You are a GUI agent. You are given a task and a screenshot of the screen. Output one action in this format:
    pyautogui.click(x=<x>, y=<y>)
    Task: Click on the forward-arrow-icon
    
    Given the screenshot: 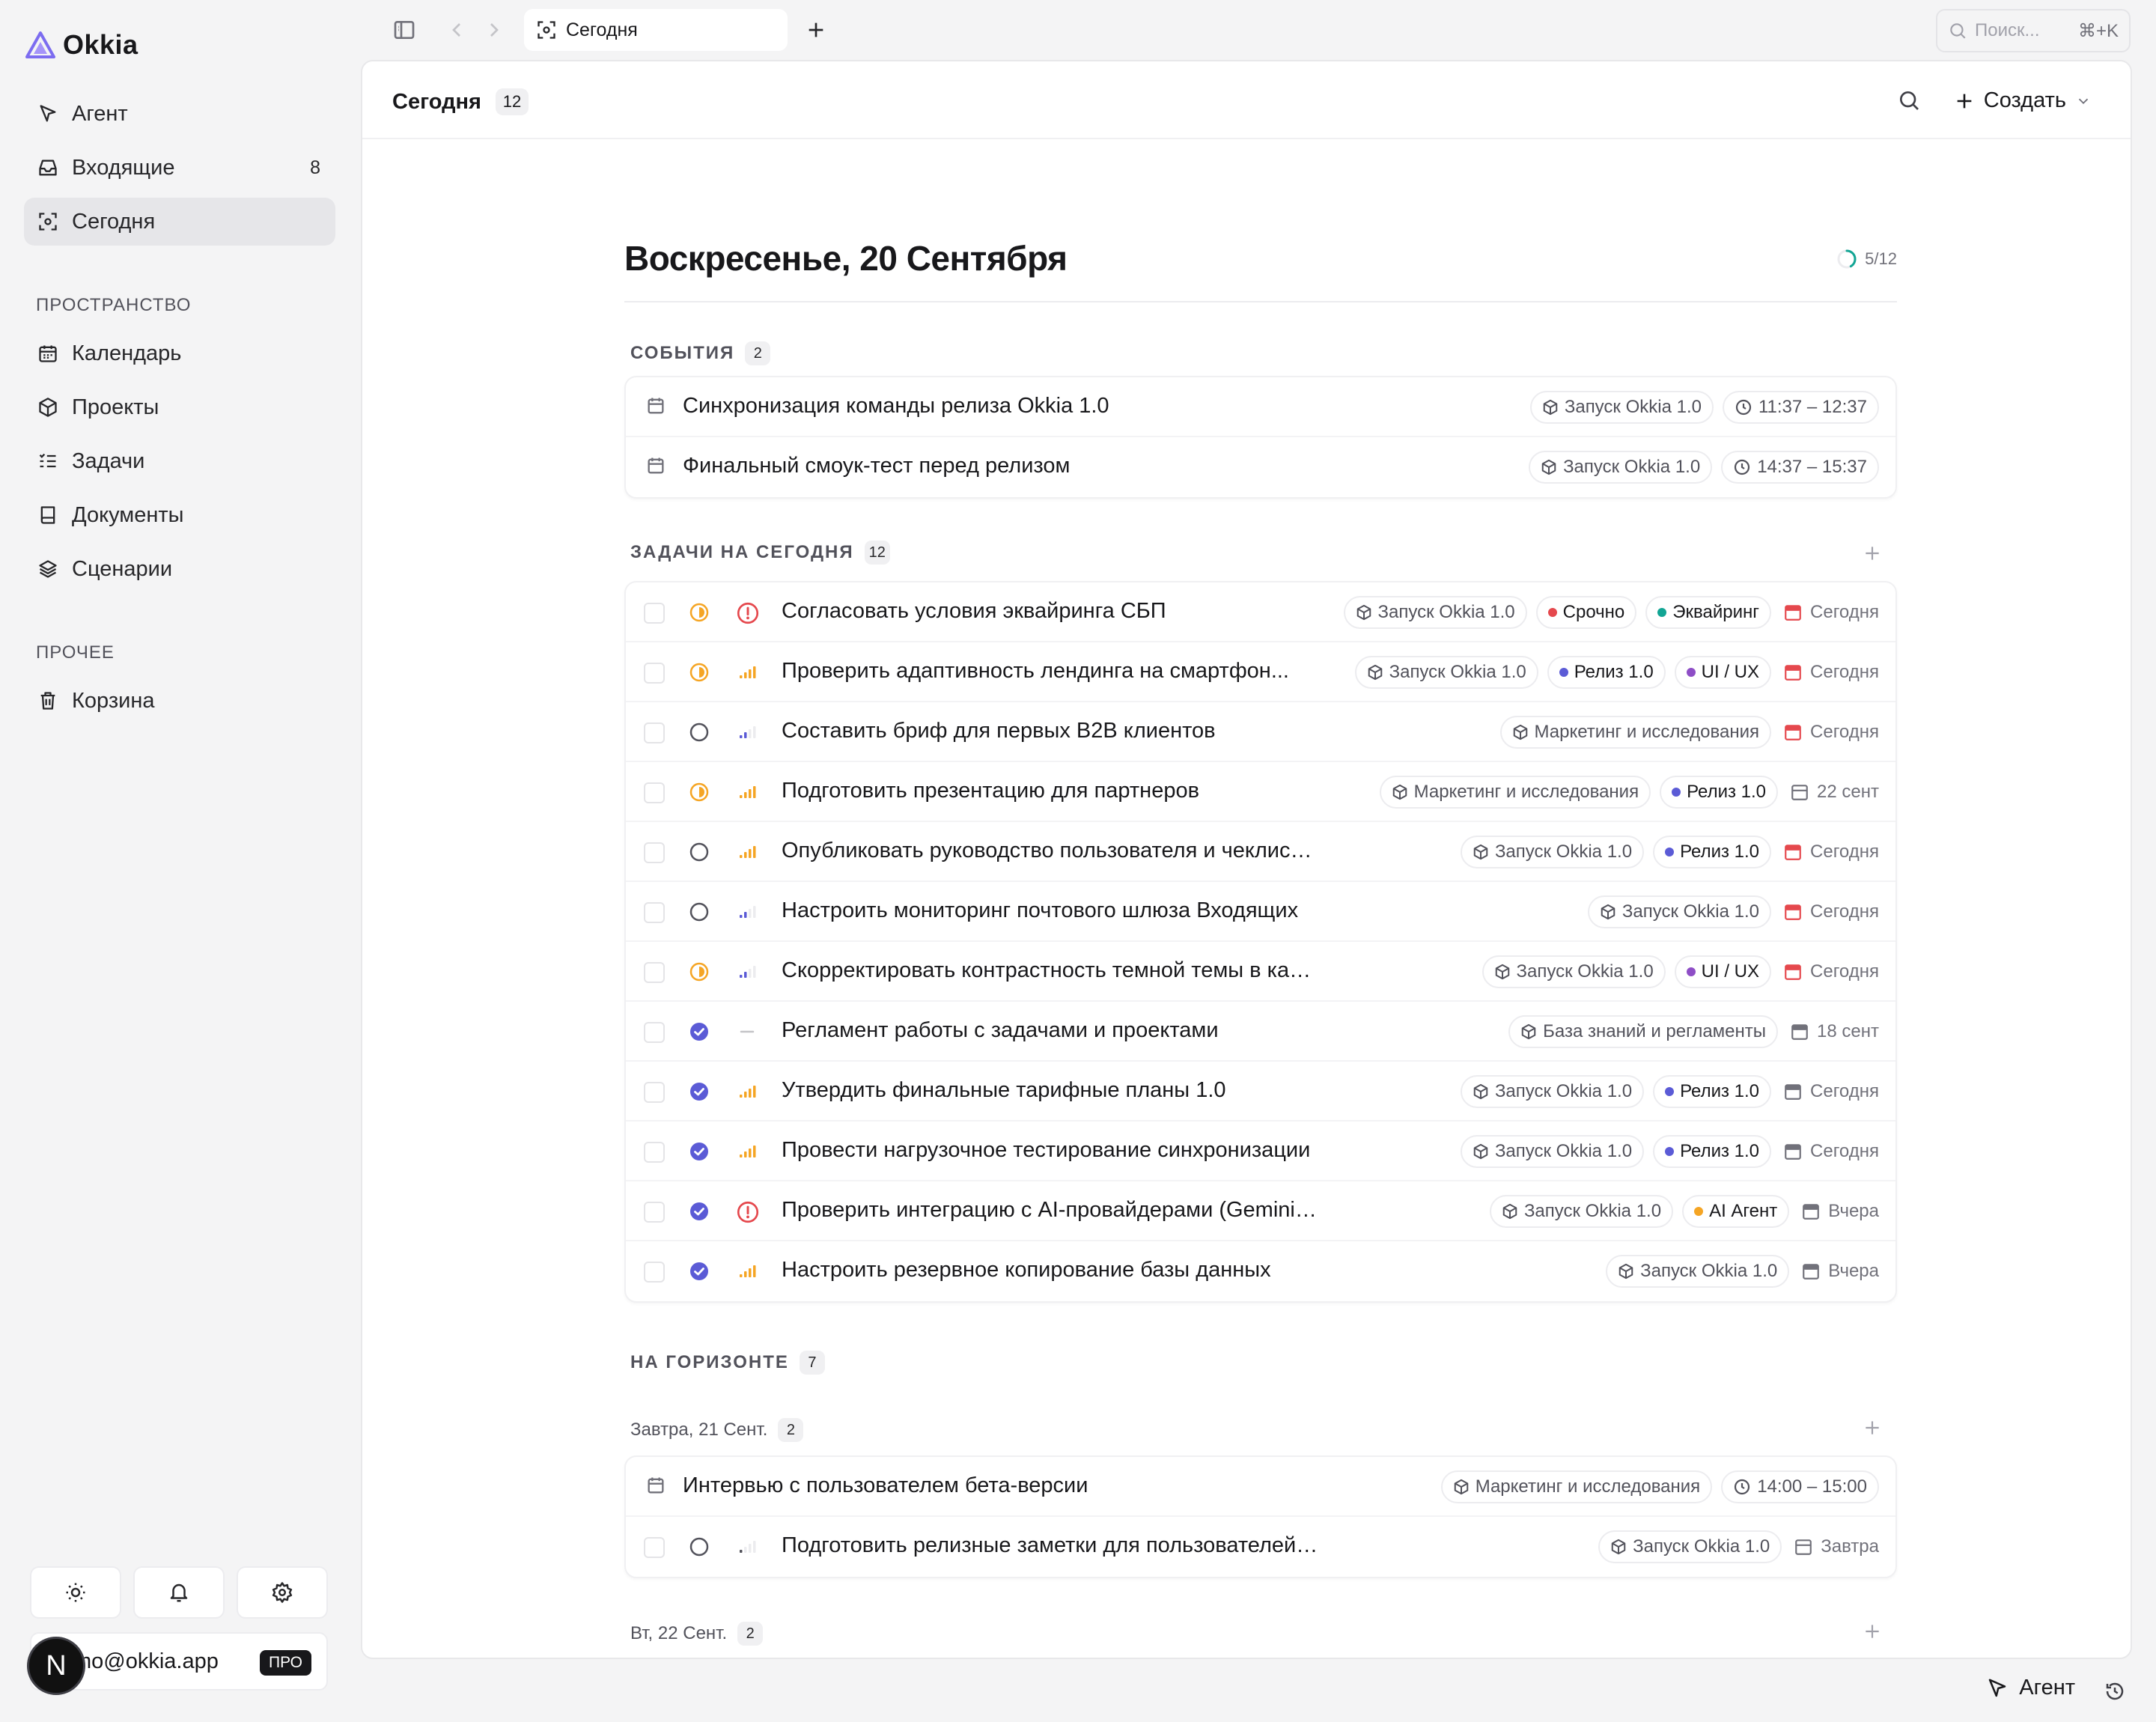 What is the action you would take?
    pyautogui.click(x=494, y=30)
    